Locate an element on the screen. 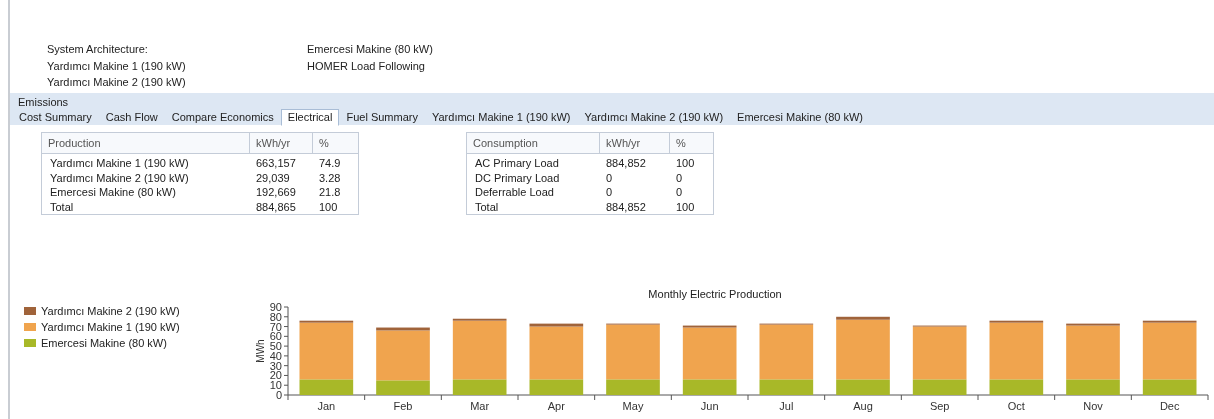  tick-label: 70 is located at coordinates (275, 326).